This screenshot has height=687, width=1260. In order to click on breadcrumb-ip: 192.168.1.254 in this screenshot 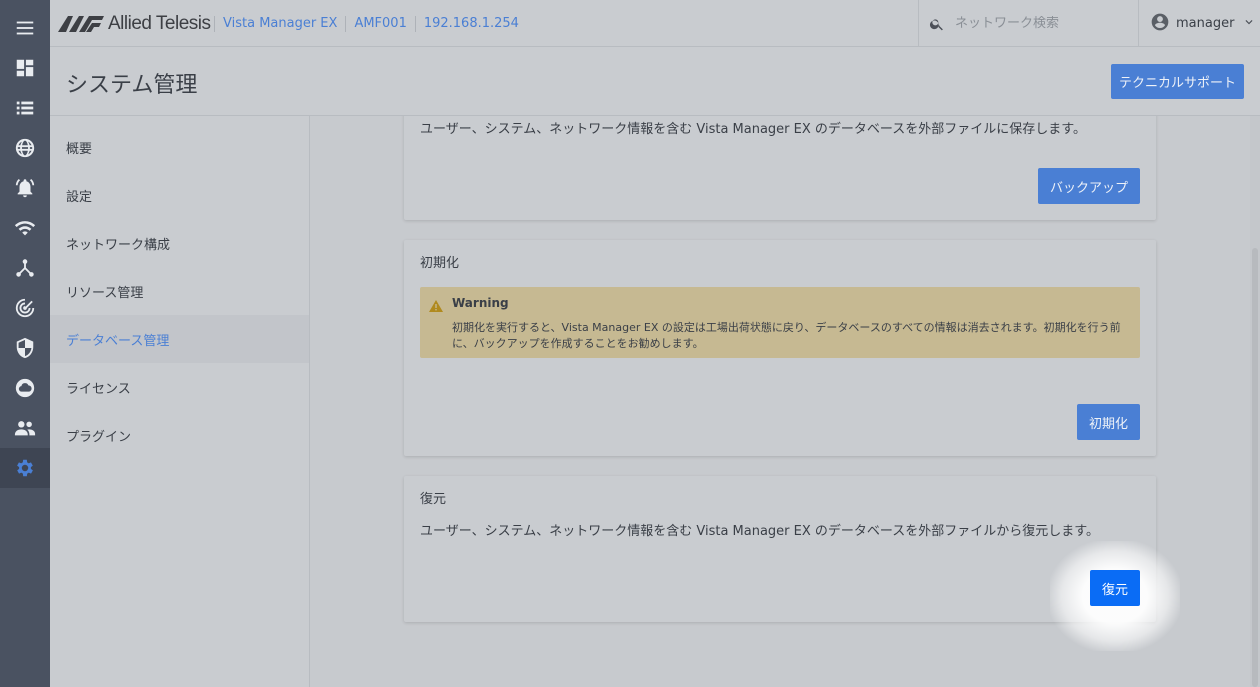, I will do `click(470, 23)`.